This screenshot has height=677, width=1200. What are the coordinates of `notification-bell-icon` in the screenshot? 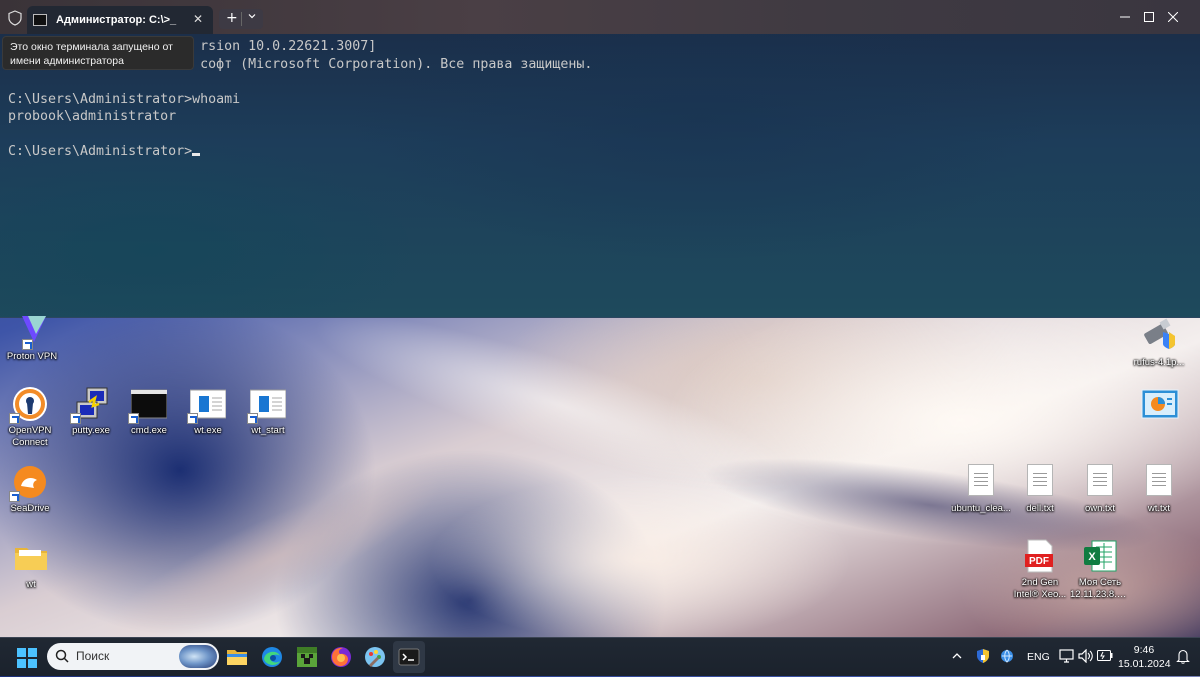 It's located at (1183, 656).